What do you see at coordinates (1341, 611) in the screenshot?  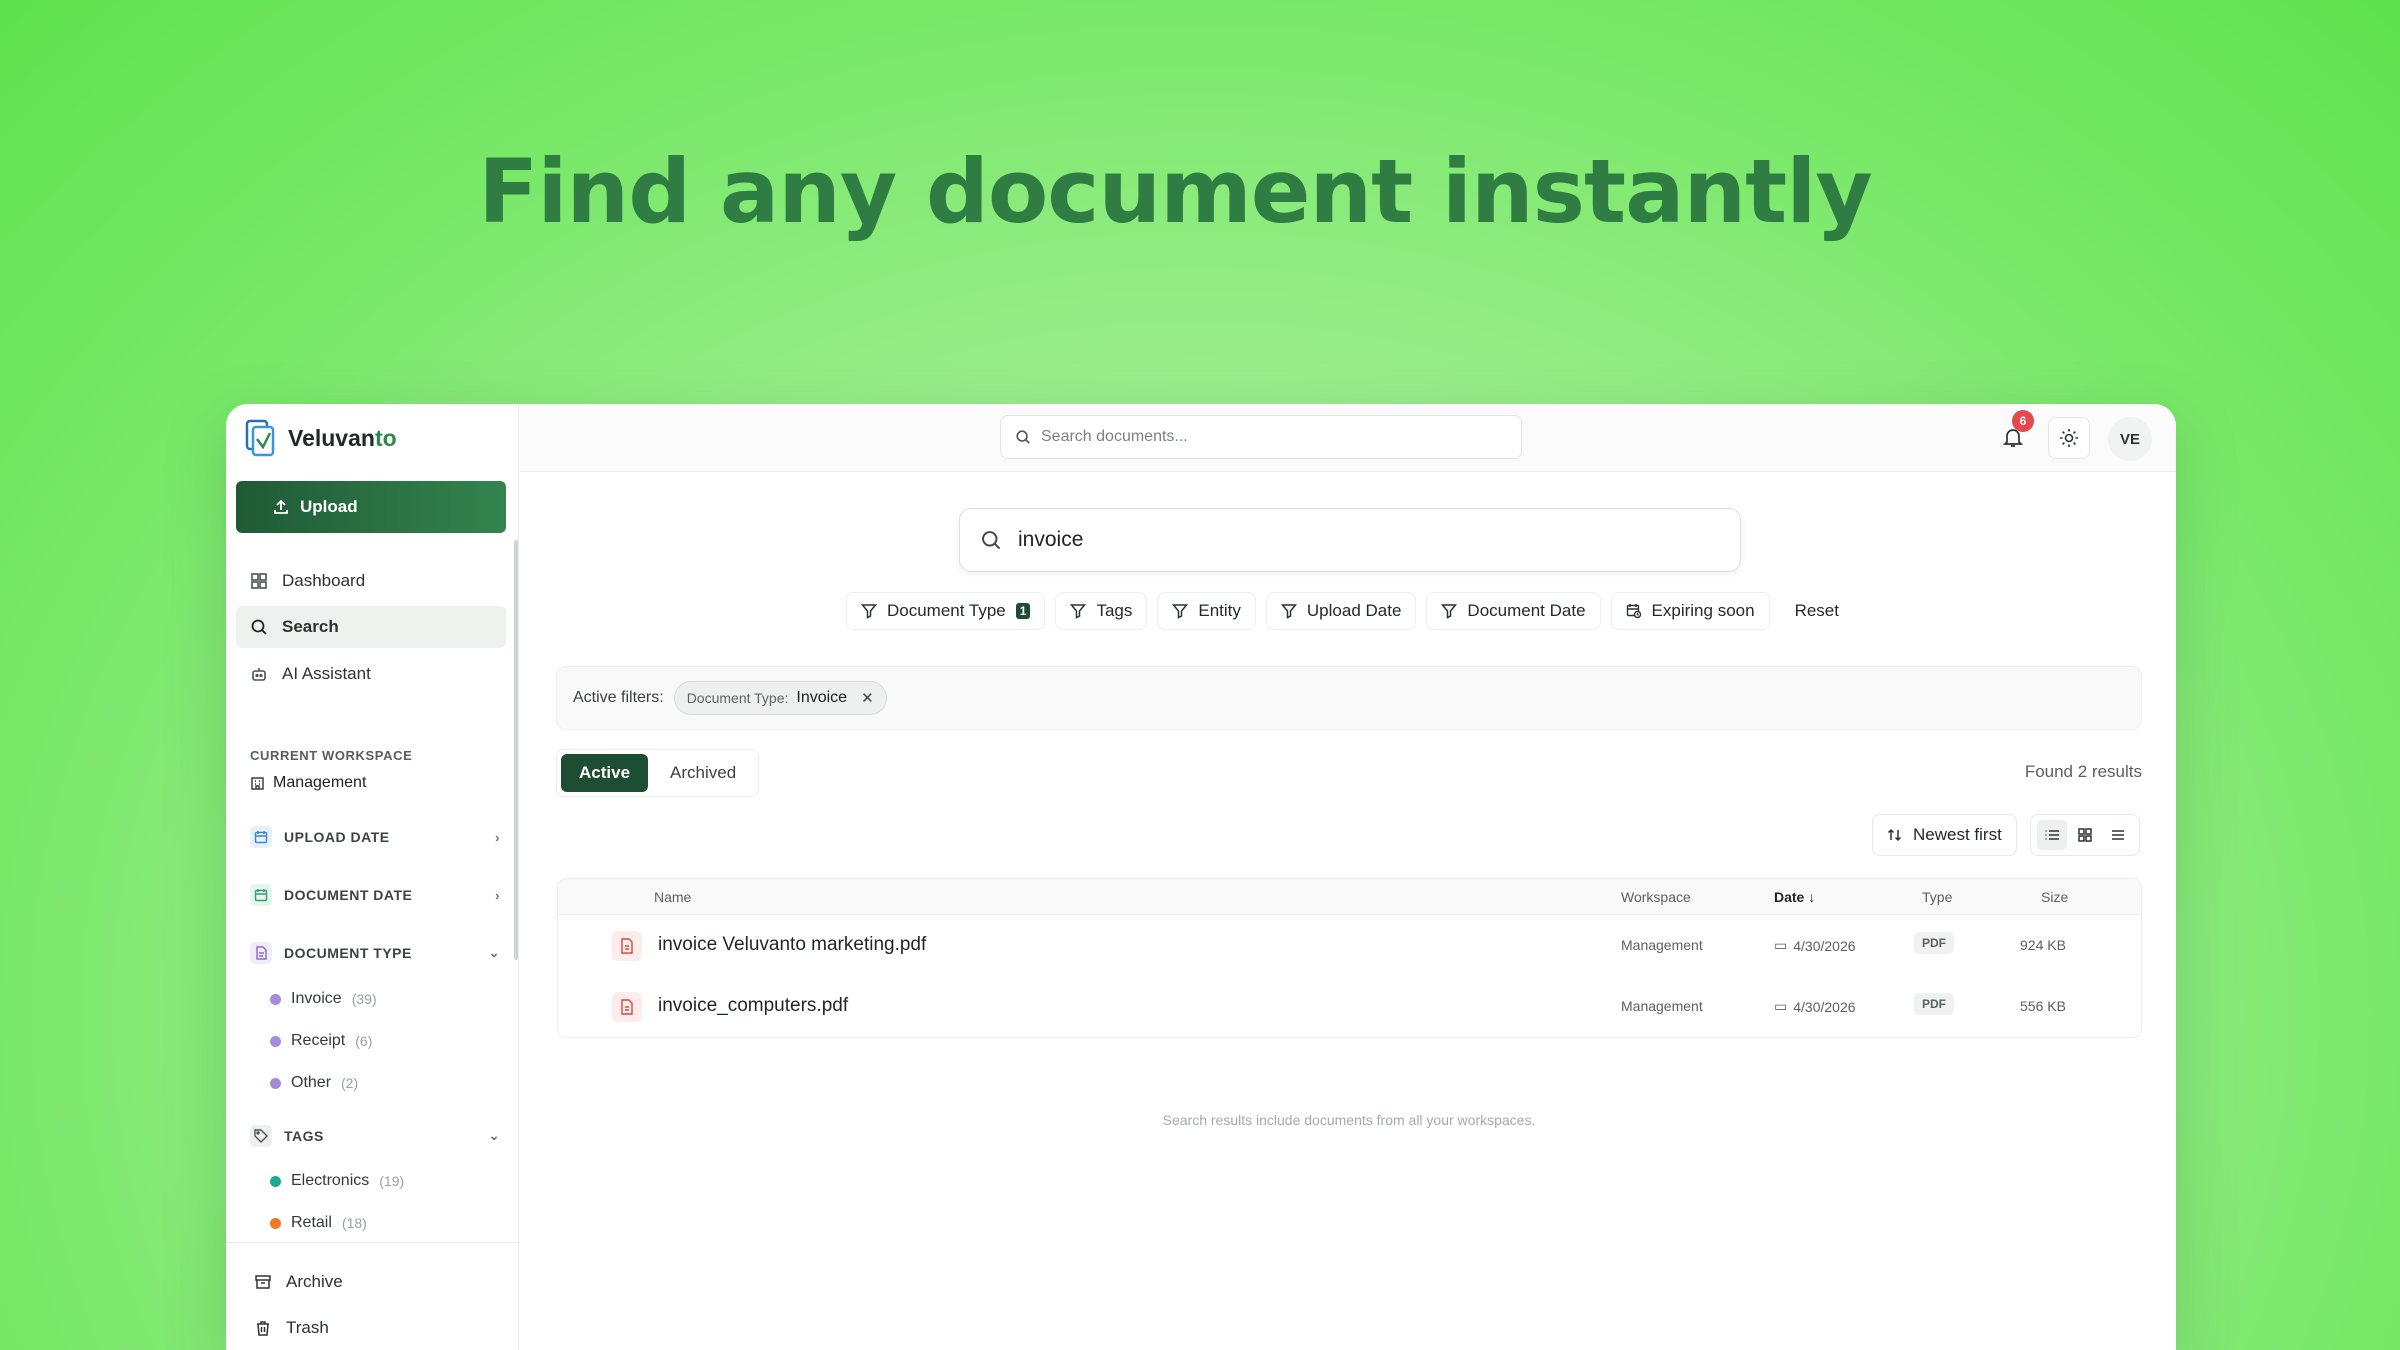 I see `filter-upload-date-button: Upload Date` at bounding box center [1341, 611].